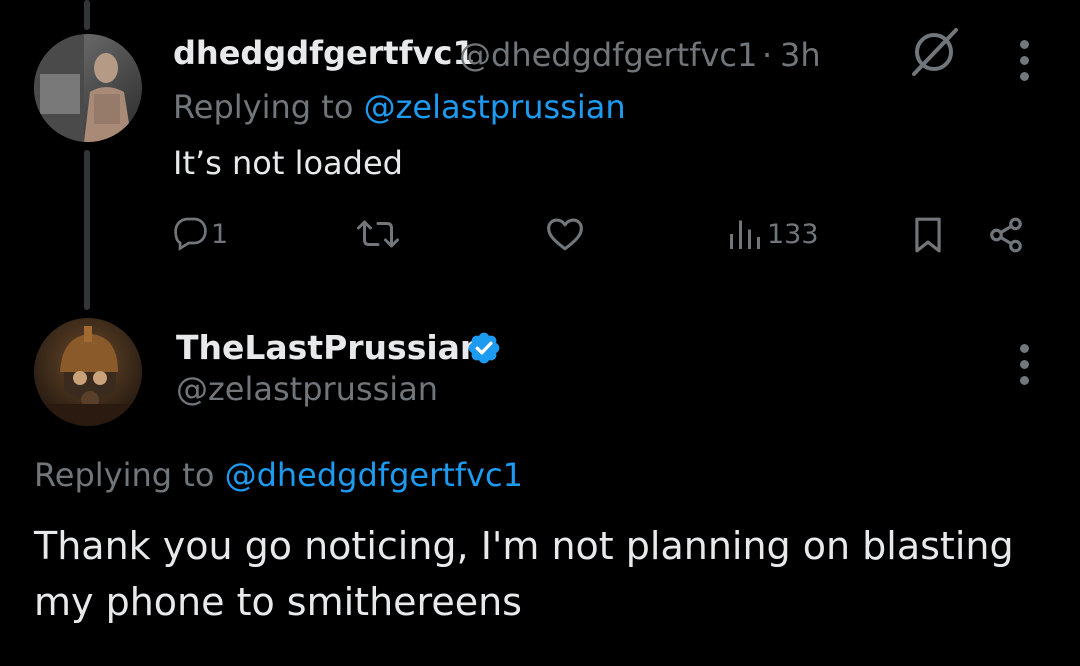 The height and width of the screenshot is (666, 1080). What do you see at coordinates (745, 234) in the screenshot?
I see `views-icon` at bounding box center [745, 234].